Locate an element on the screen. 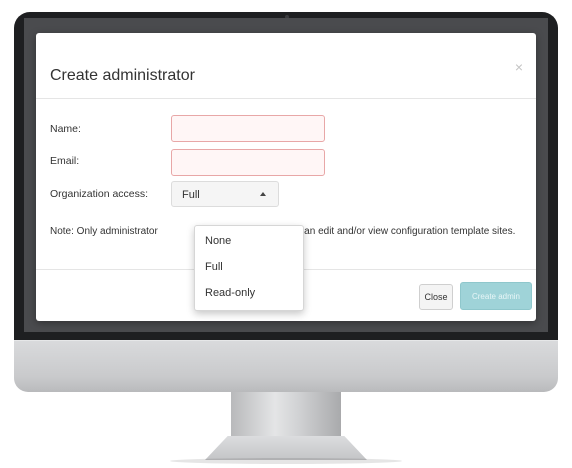 The height and width of the screenshot is (468, 572). dropdown-option-none: None is located at coordinates (218, 241).